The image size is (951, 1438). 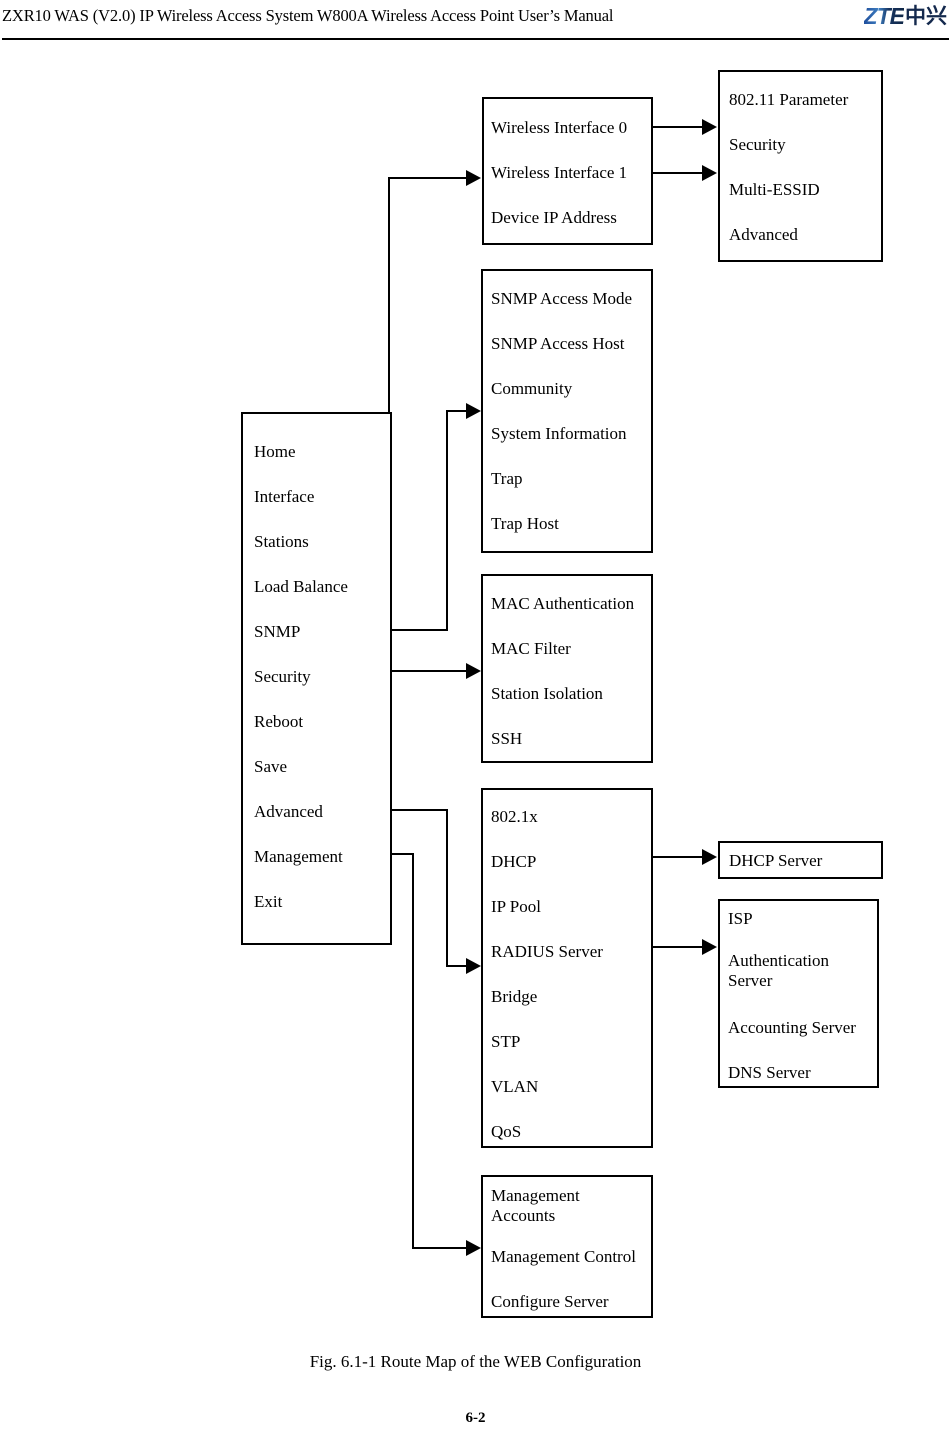 I want to click on menu-item-load-balance: Load Balance, so click(x=301, y=587).